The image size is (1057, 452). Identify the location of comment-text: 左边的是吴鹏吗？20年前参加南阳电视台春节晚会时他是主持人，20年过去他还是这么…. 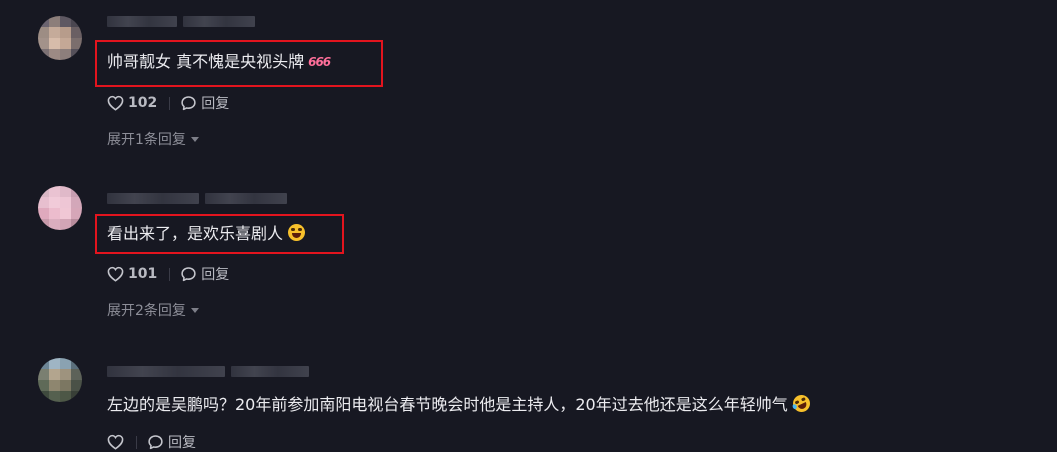
(460, 404).